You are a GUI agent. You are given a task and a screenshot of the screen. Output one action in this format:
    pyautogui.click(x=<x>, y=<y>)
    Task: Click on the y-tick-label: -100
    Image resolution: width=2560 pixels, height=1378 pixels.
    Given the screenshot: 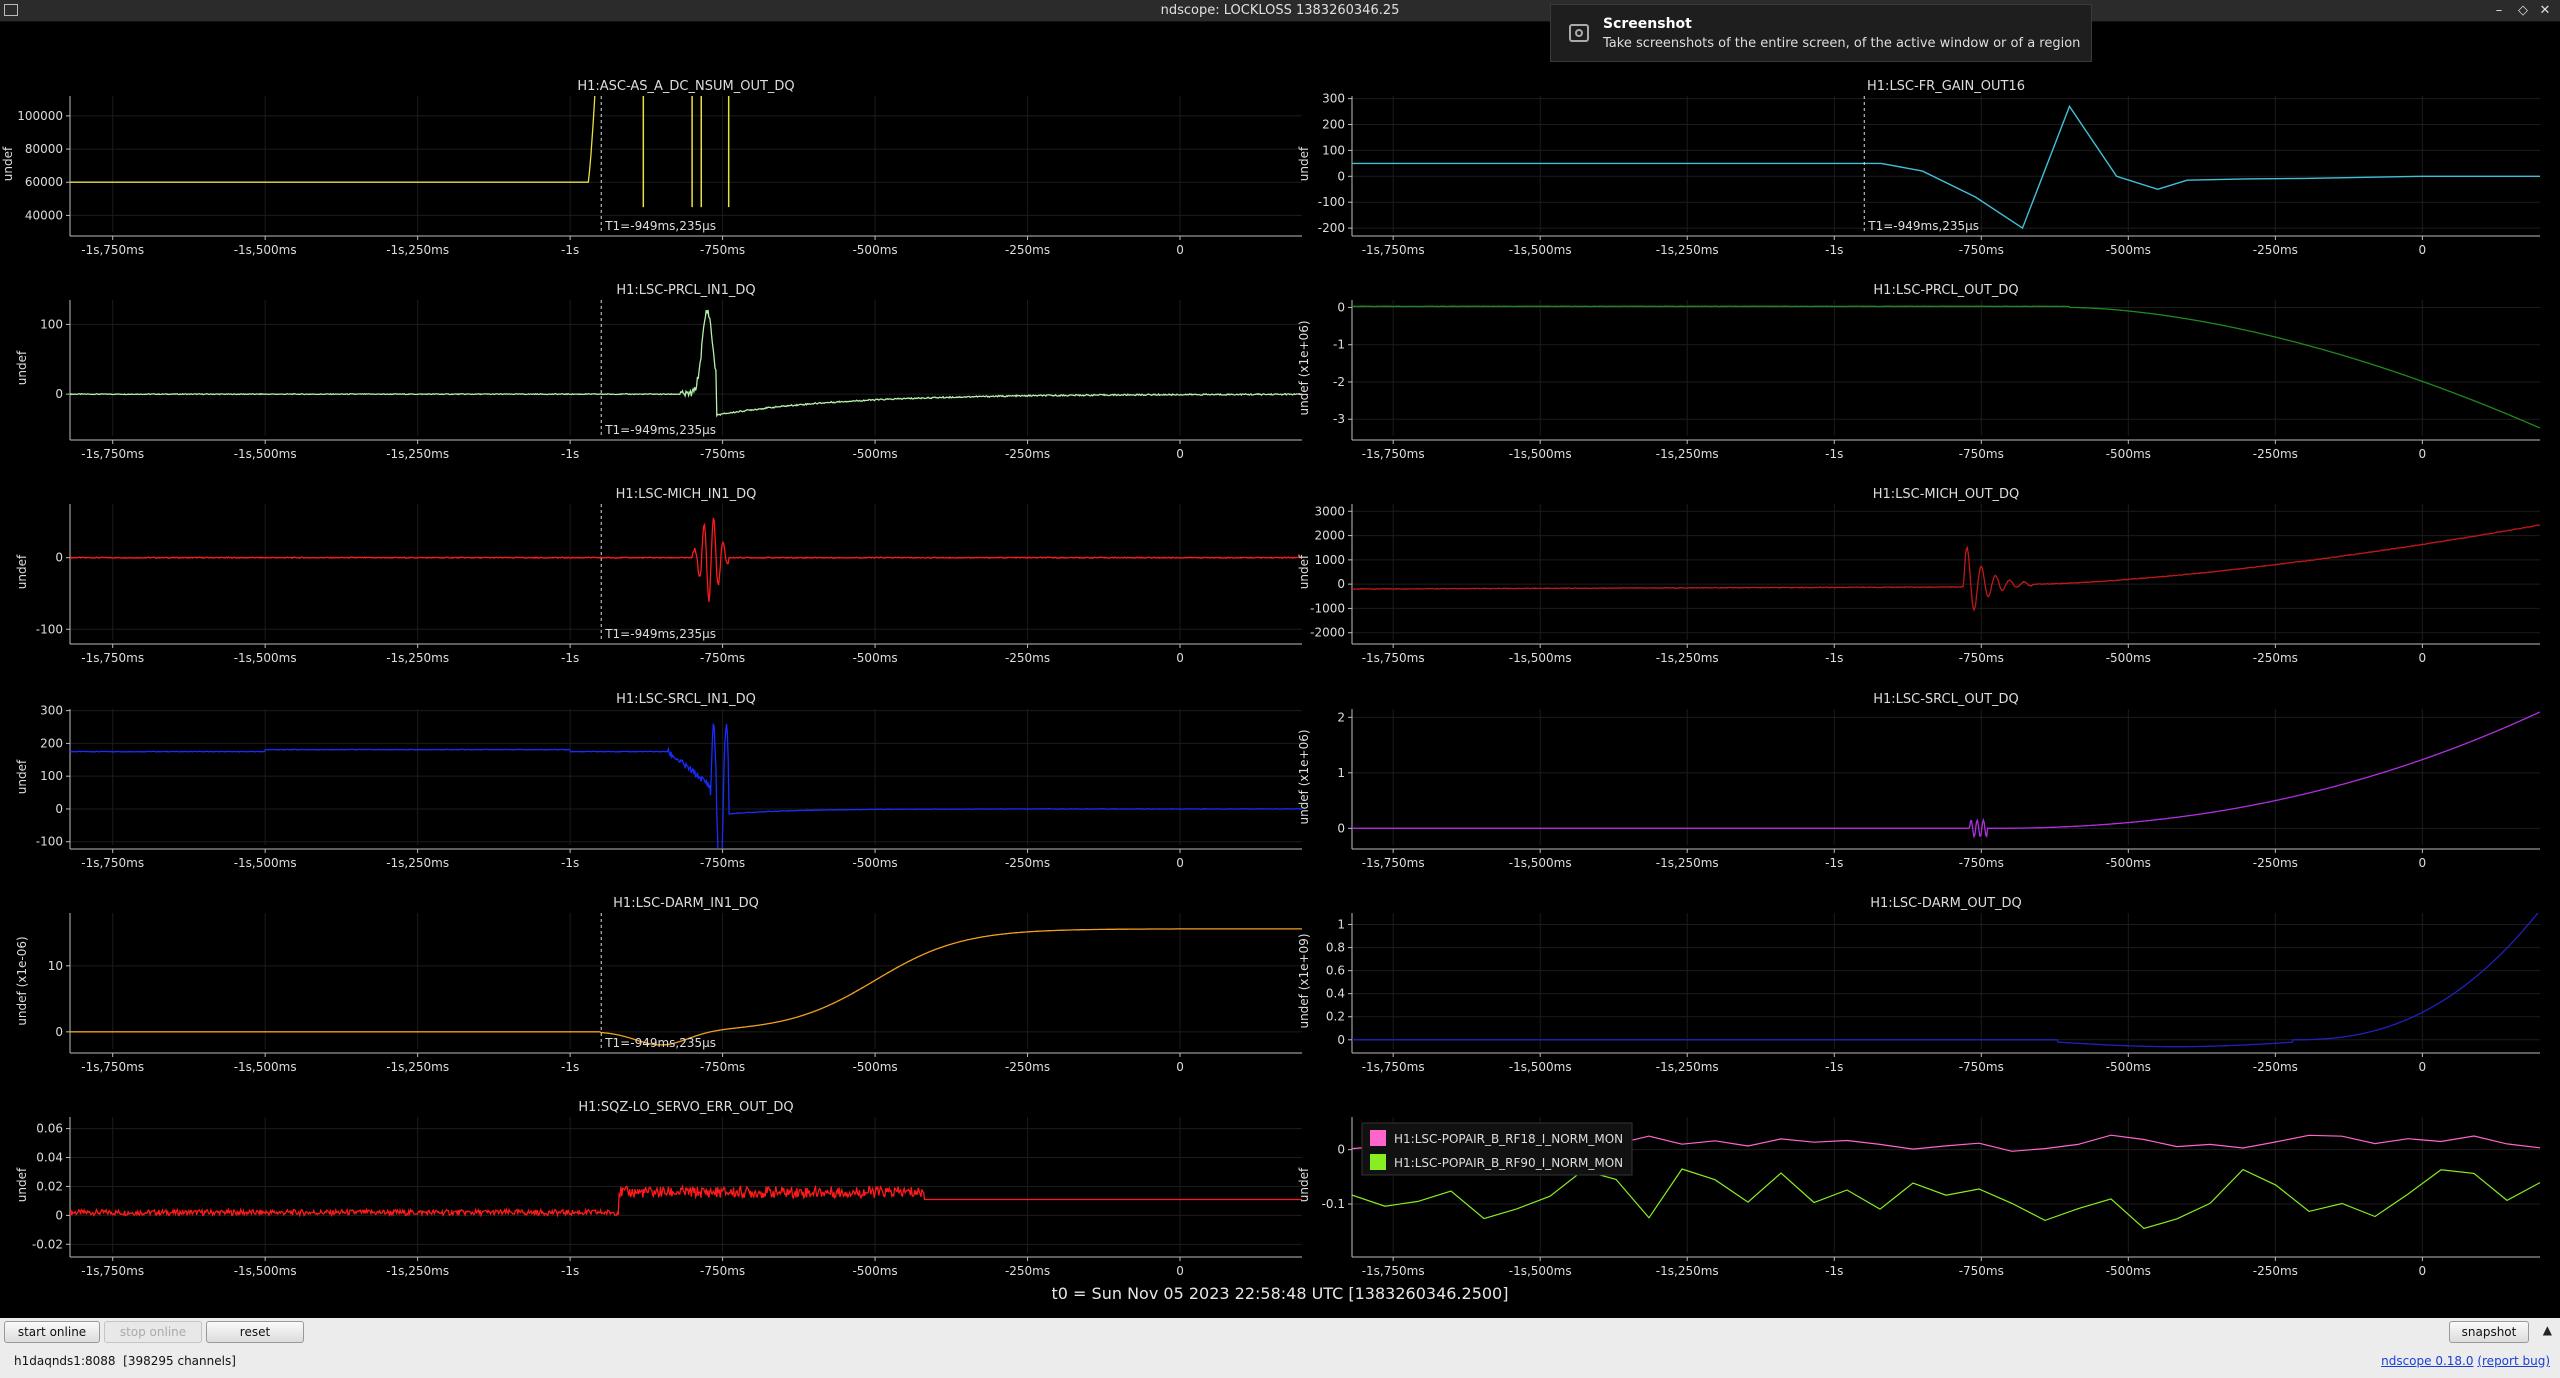 What is the action you would take?
    pyautogui.click(x=49, y=842)
    